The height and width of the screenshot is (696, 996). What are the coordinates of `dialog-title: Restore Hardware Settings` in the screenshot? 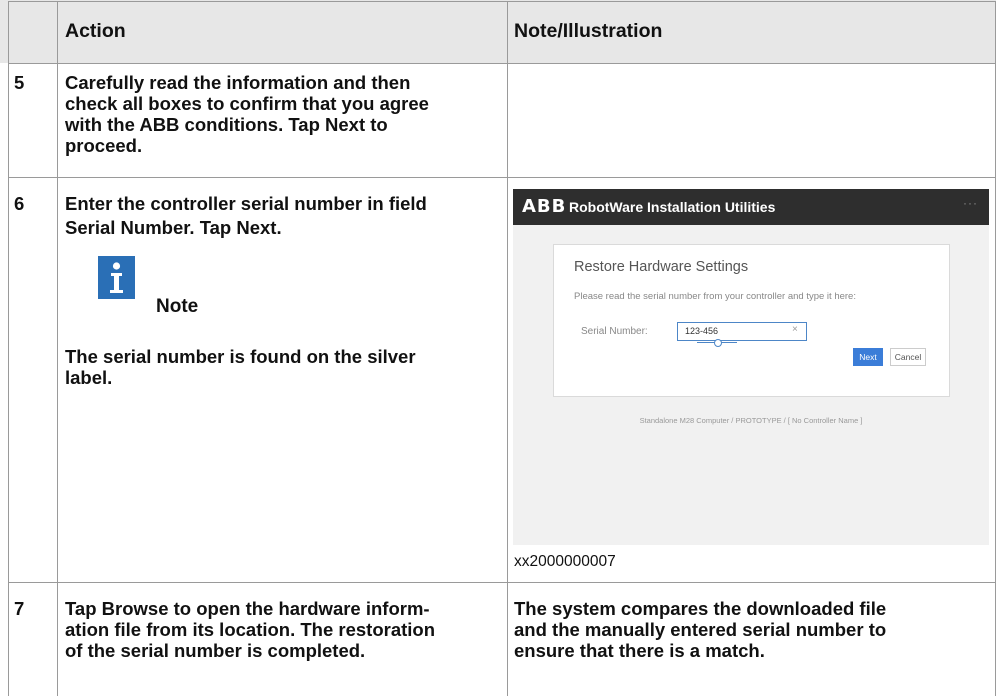 It's located at (661, 267).